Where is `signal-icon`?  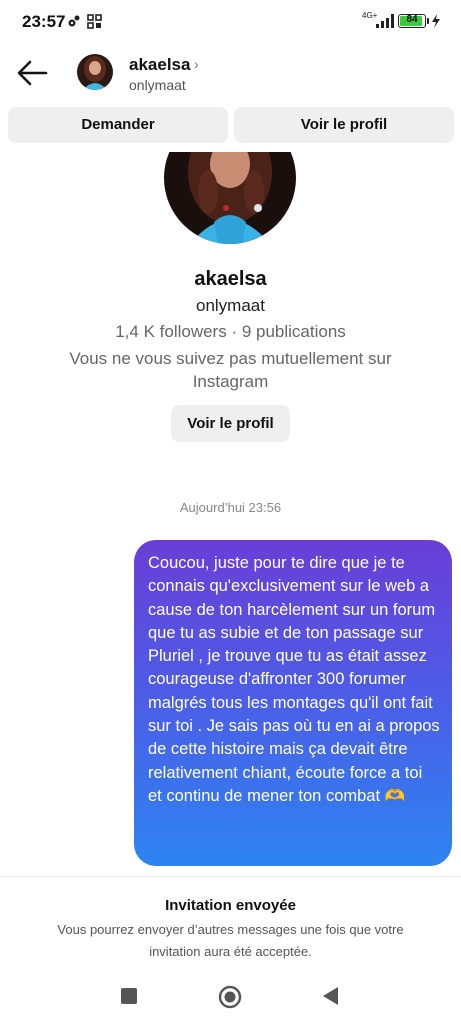
signal-icon is located at coordinates (385, 21).